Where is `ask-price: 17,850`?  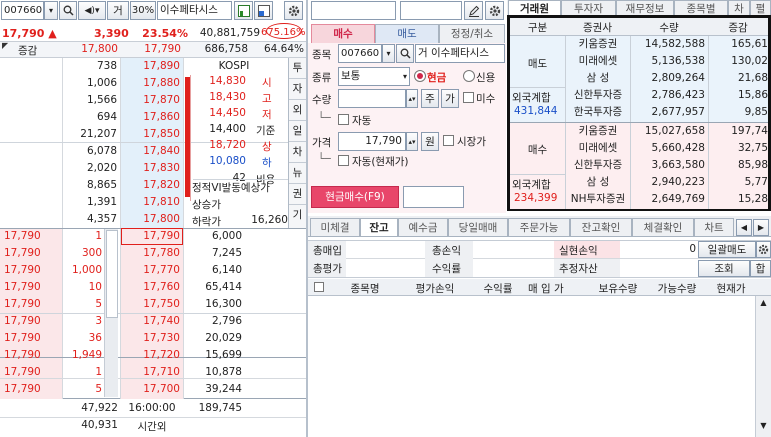
ask-price: 17,850 is located at coordinates (150, 135).